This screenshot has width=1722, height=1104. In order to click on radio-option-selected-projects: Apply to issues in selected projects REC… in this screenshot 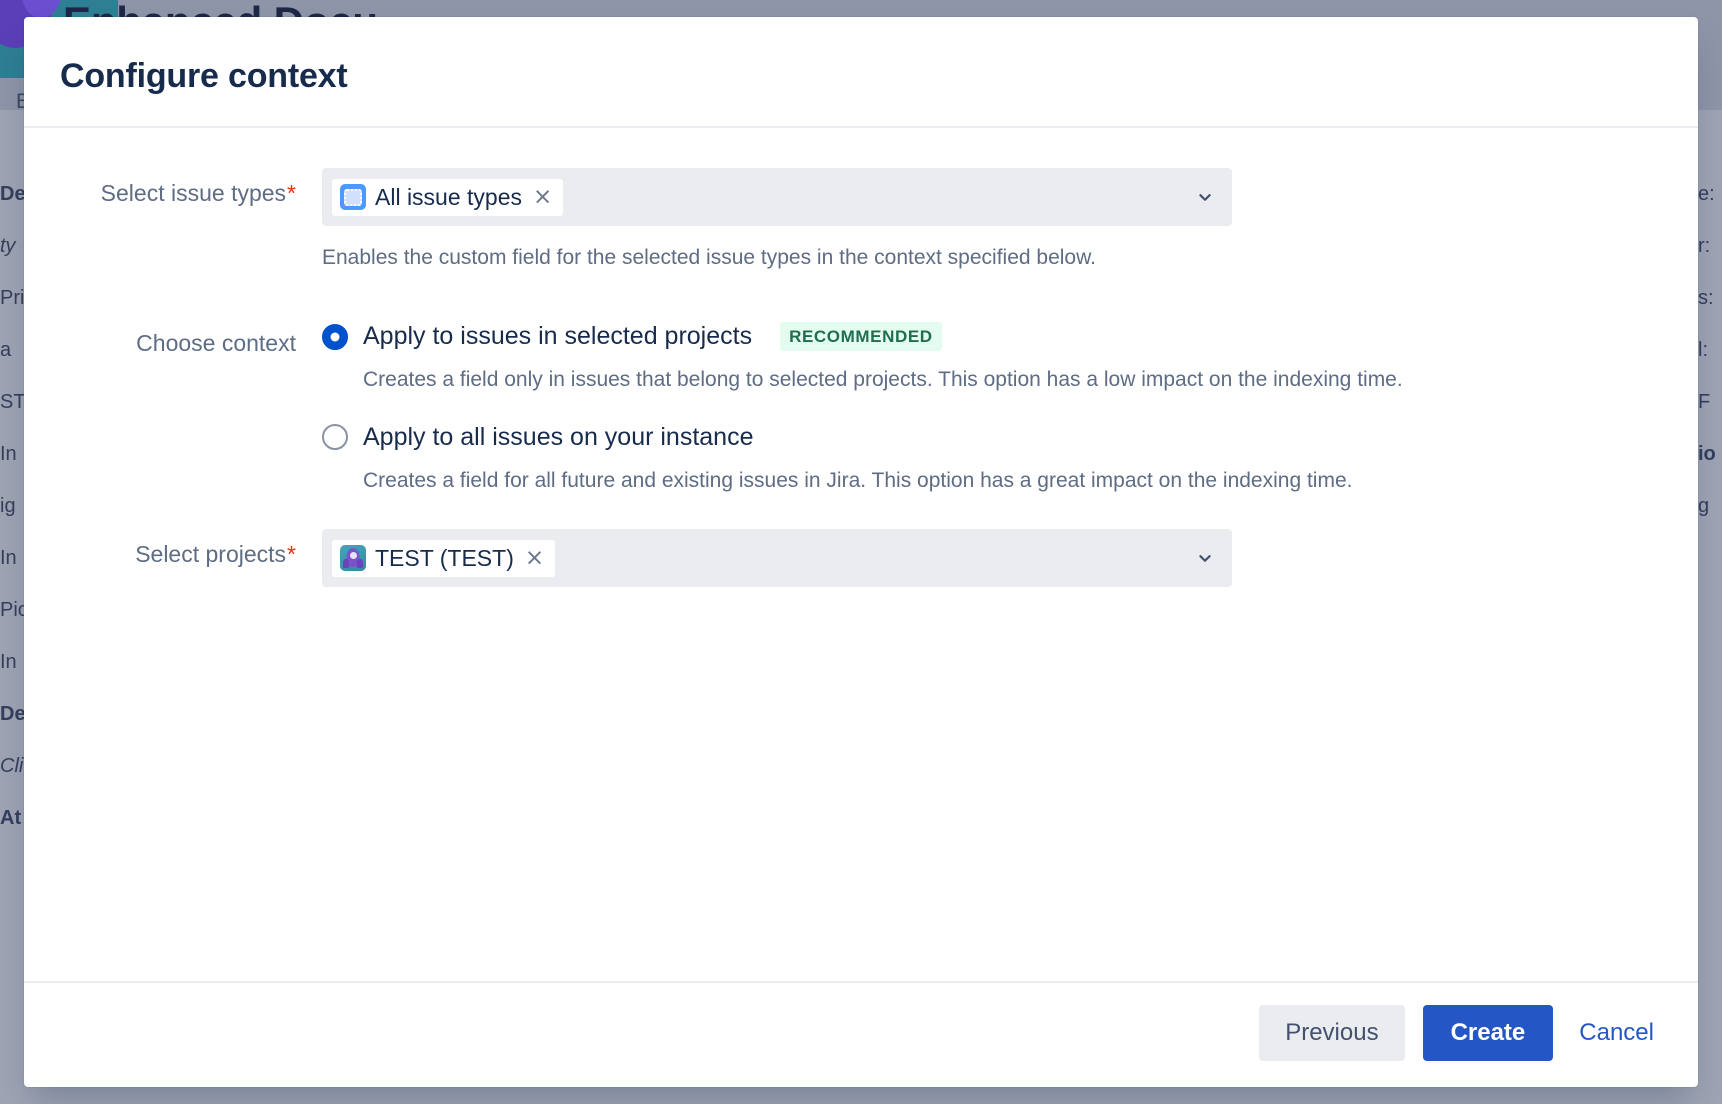, I will do `click(992, 337)`.